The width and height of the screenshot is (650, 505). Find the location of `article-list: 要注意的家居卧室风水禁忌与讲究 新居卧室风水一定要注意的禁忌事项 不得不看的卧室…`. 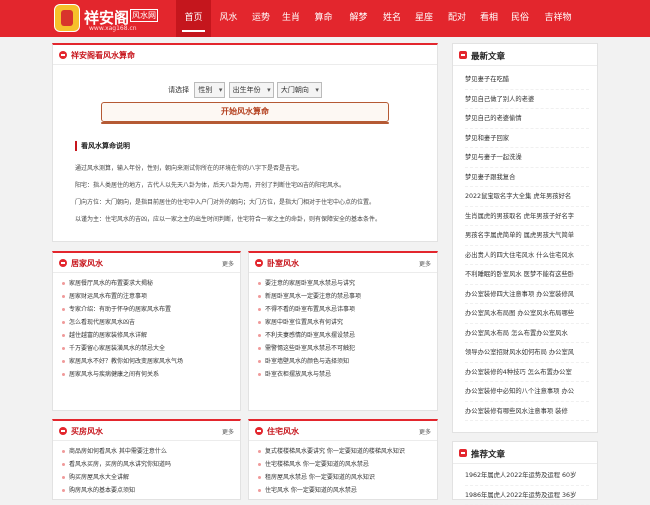

article-list: 要注意的家居卧室风水禁忌与讲究 新居卧室风水一定要注意的禁忌事项 不得不看的卧室… is located at coordinates (343, 329).